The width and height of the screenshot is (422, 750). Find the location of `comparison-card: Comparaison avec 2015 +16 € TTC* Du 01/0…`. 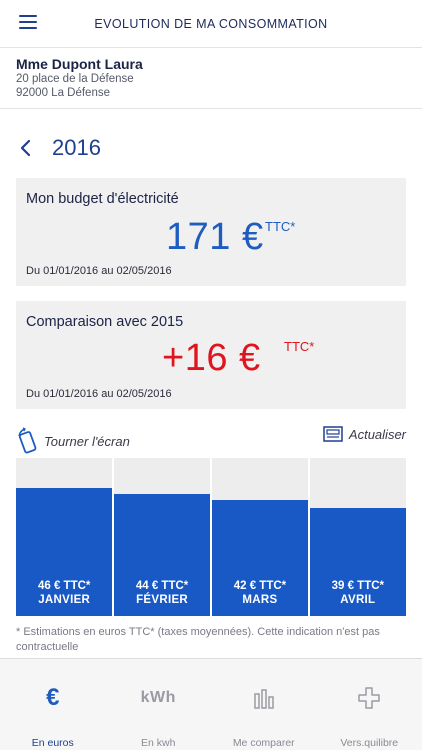

comparison-card: Comparaison avec 2015 +16 € TTC* Du 01/0… is located at coordinates (211, 355).